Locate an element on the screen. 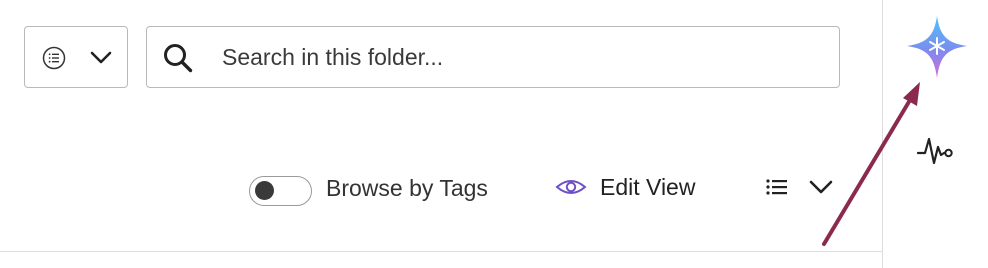 The height and width of the screenshot is (268, 988). filter-dropdown-button is located at coordinates (76, 57).